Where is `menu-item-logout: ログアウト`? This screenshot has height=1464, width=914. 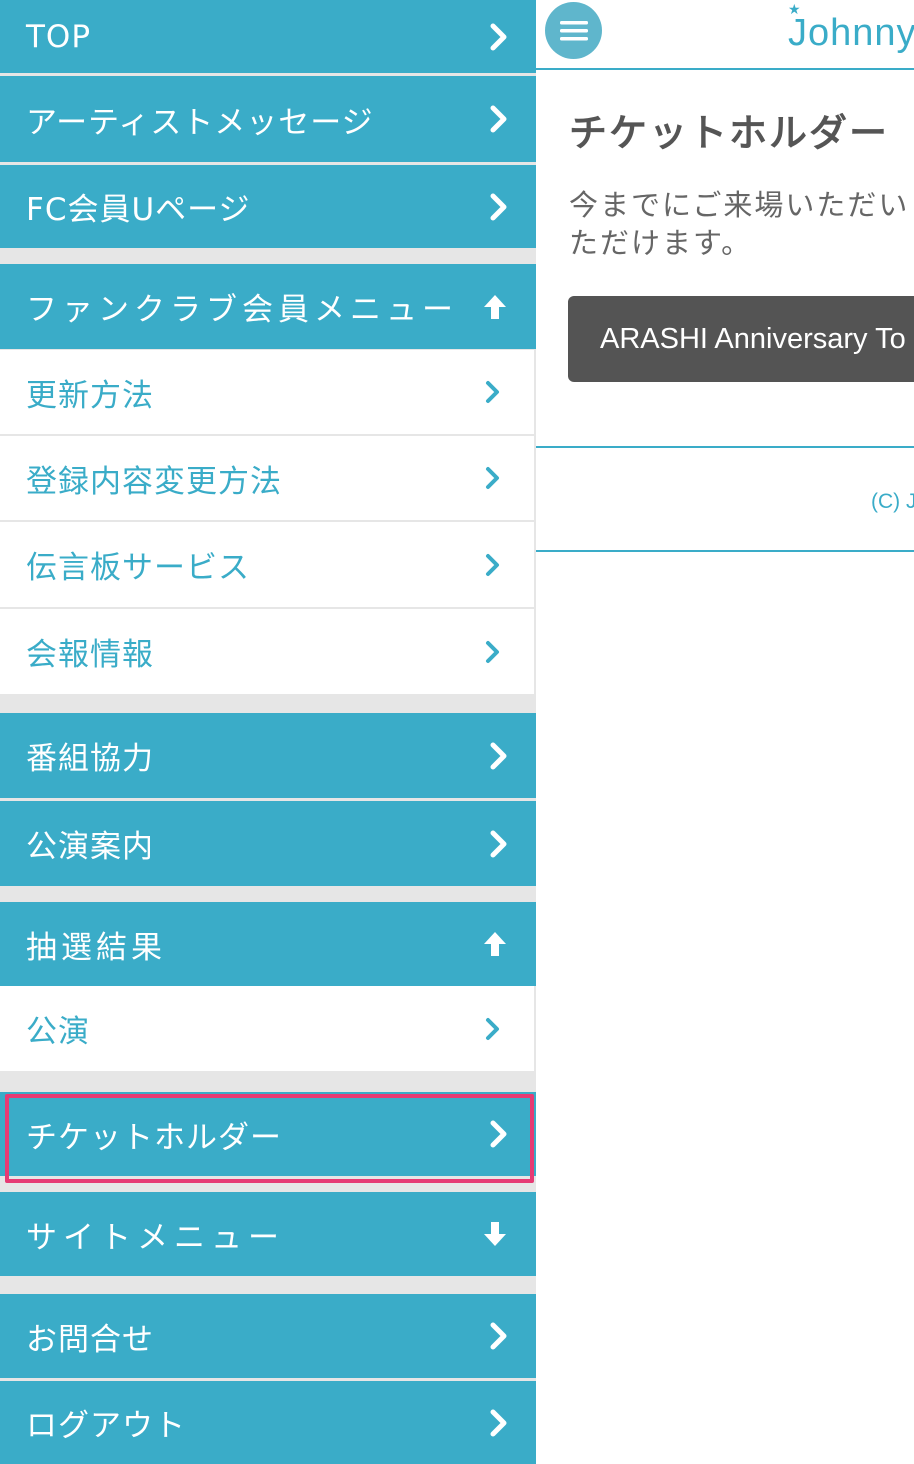
menu-item-logout: ログアウト is located at coordinates (268, 1422).